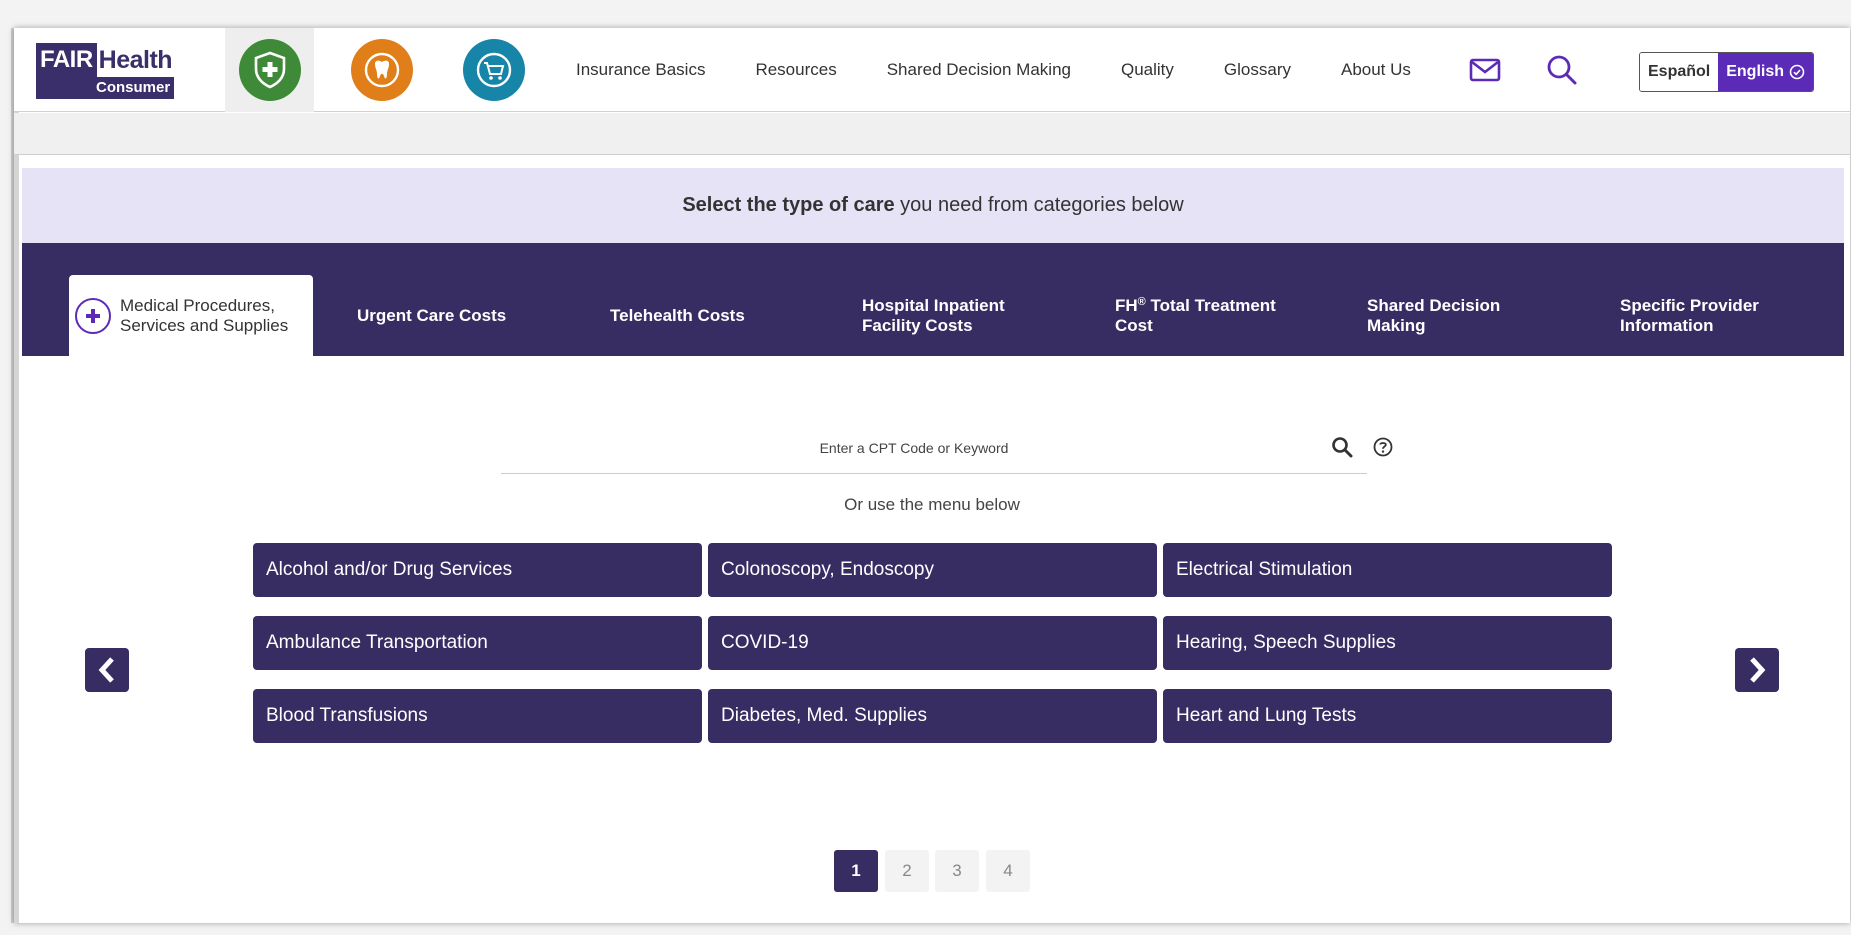 Image resolution: width=1851 pixels, height=935 pixels. What do you see at coordinates (1342, 447) in the screenshot?
I see `search-submit-icon` at bounding box center [1342, 447].